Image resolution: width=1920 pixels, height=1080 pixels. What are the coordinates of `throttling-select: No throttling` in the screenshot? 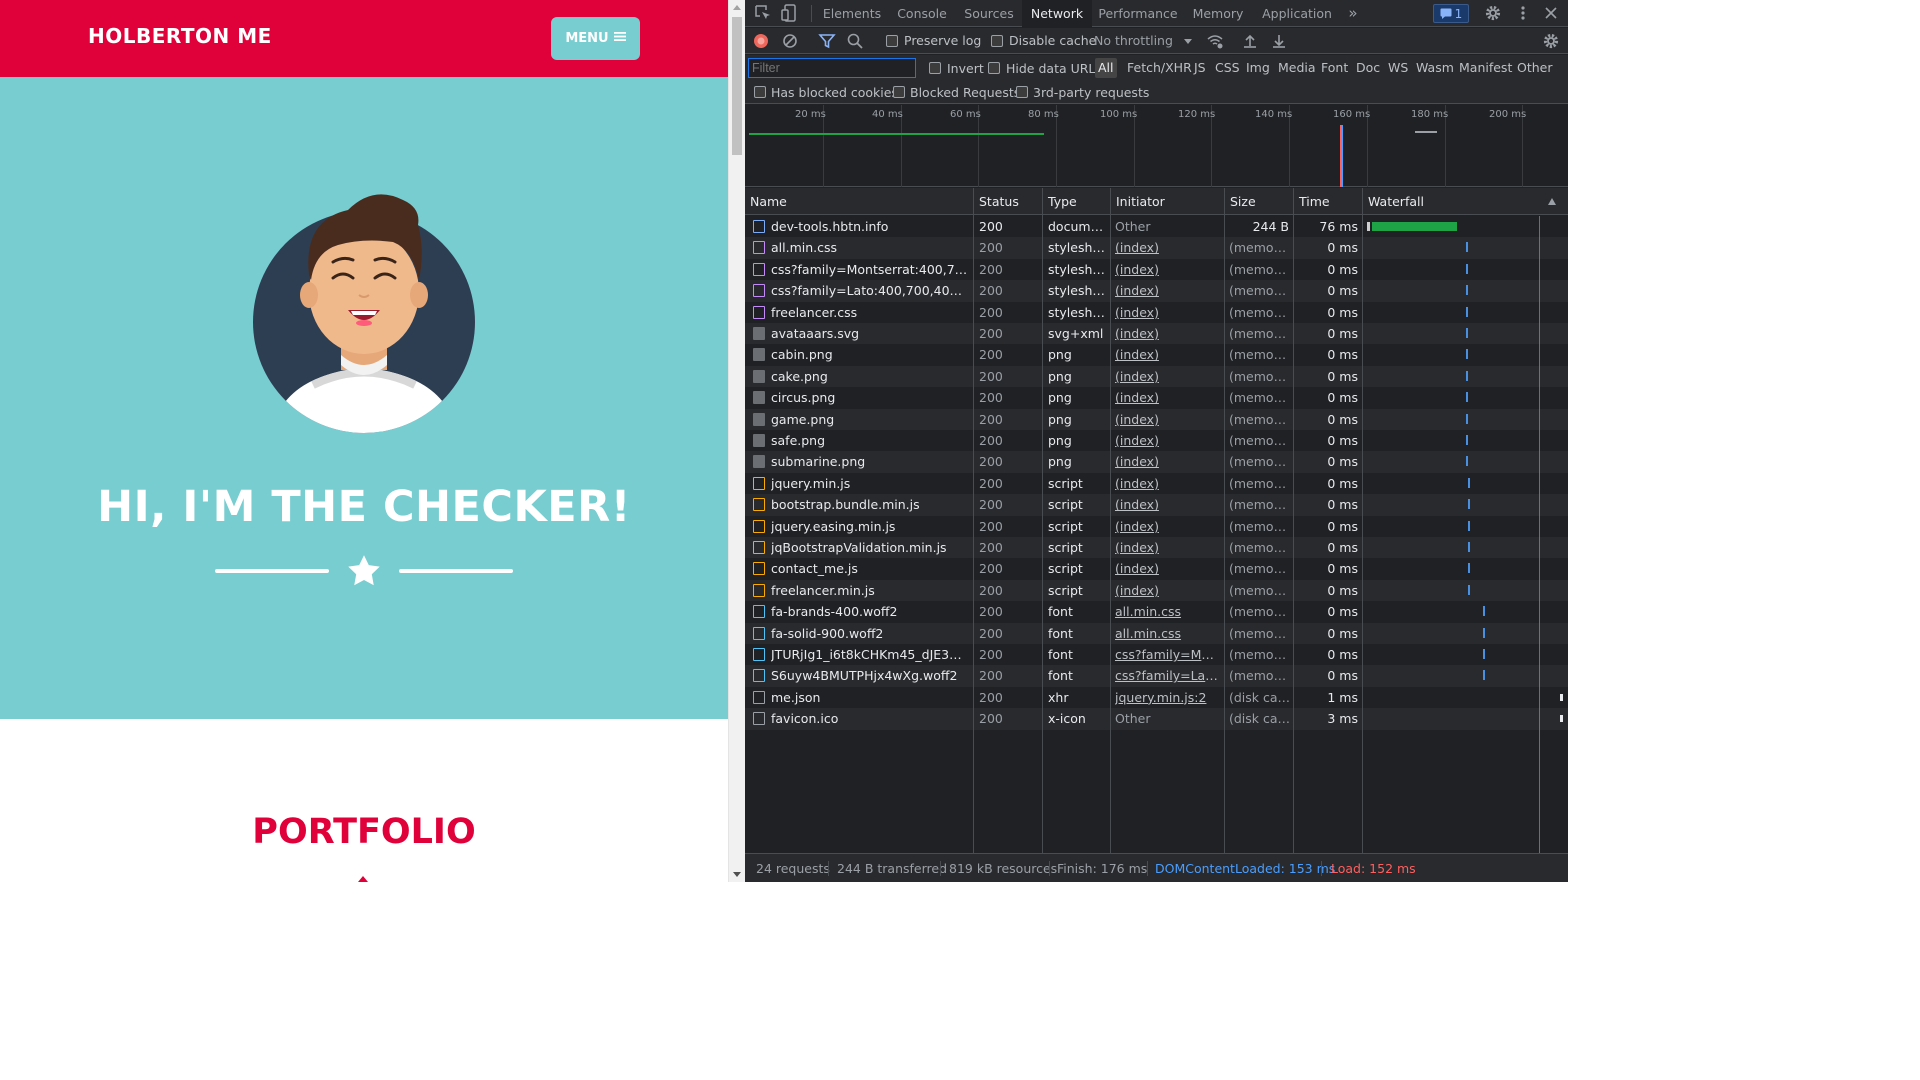 It's located at (1133, 40).